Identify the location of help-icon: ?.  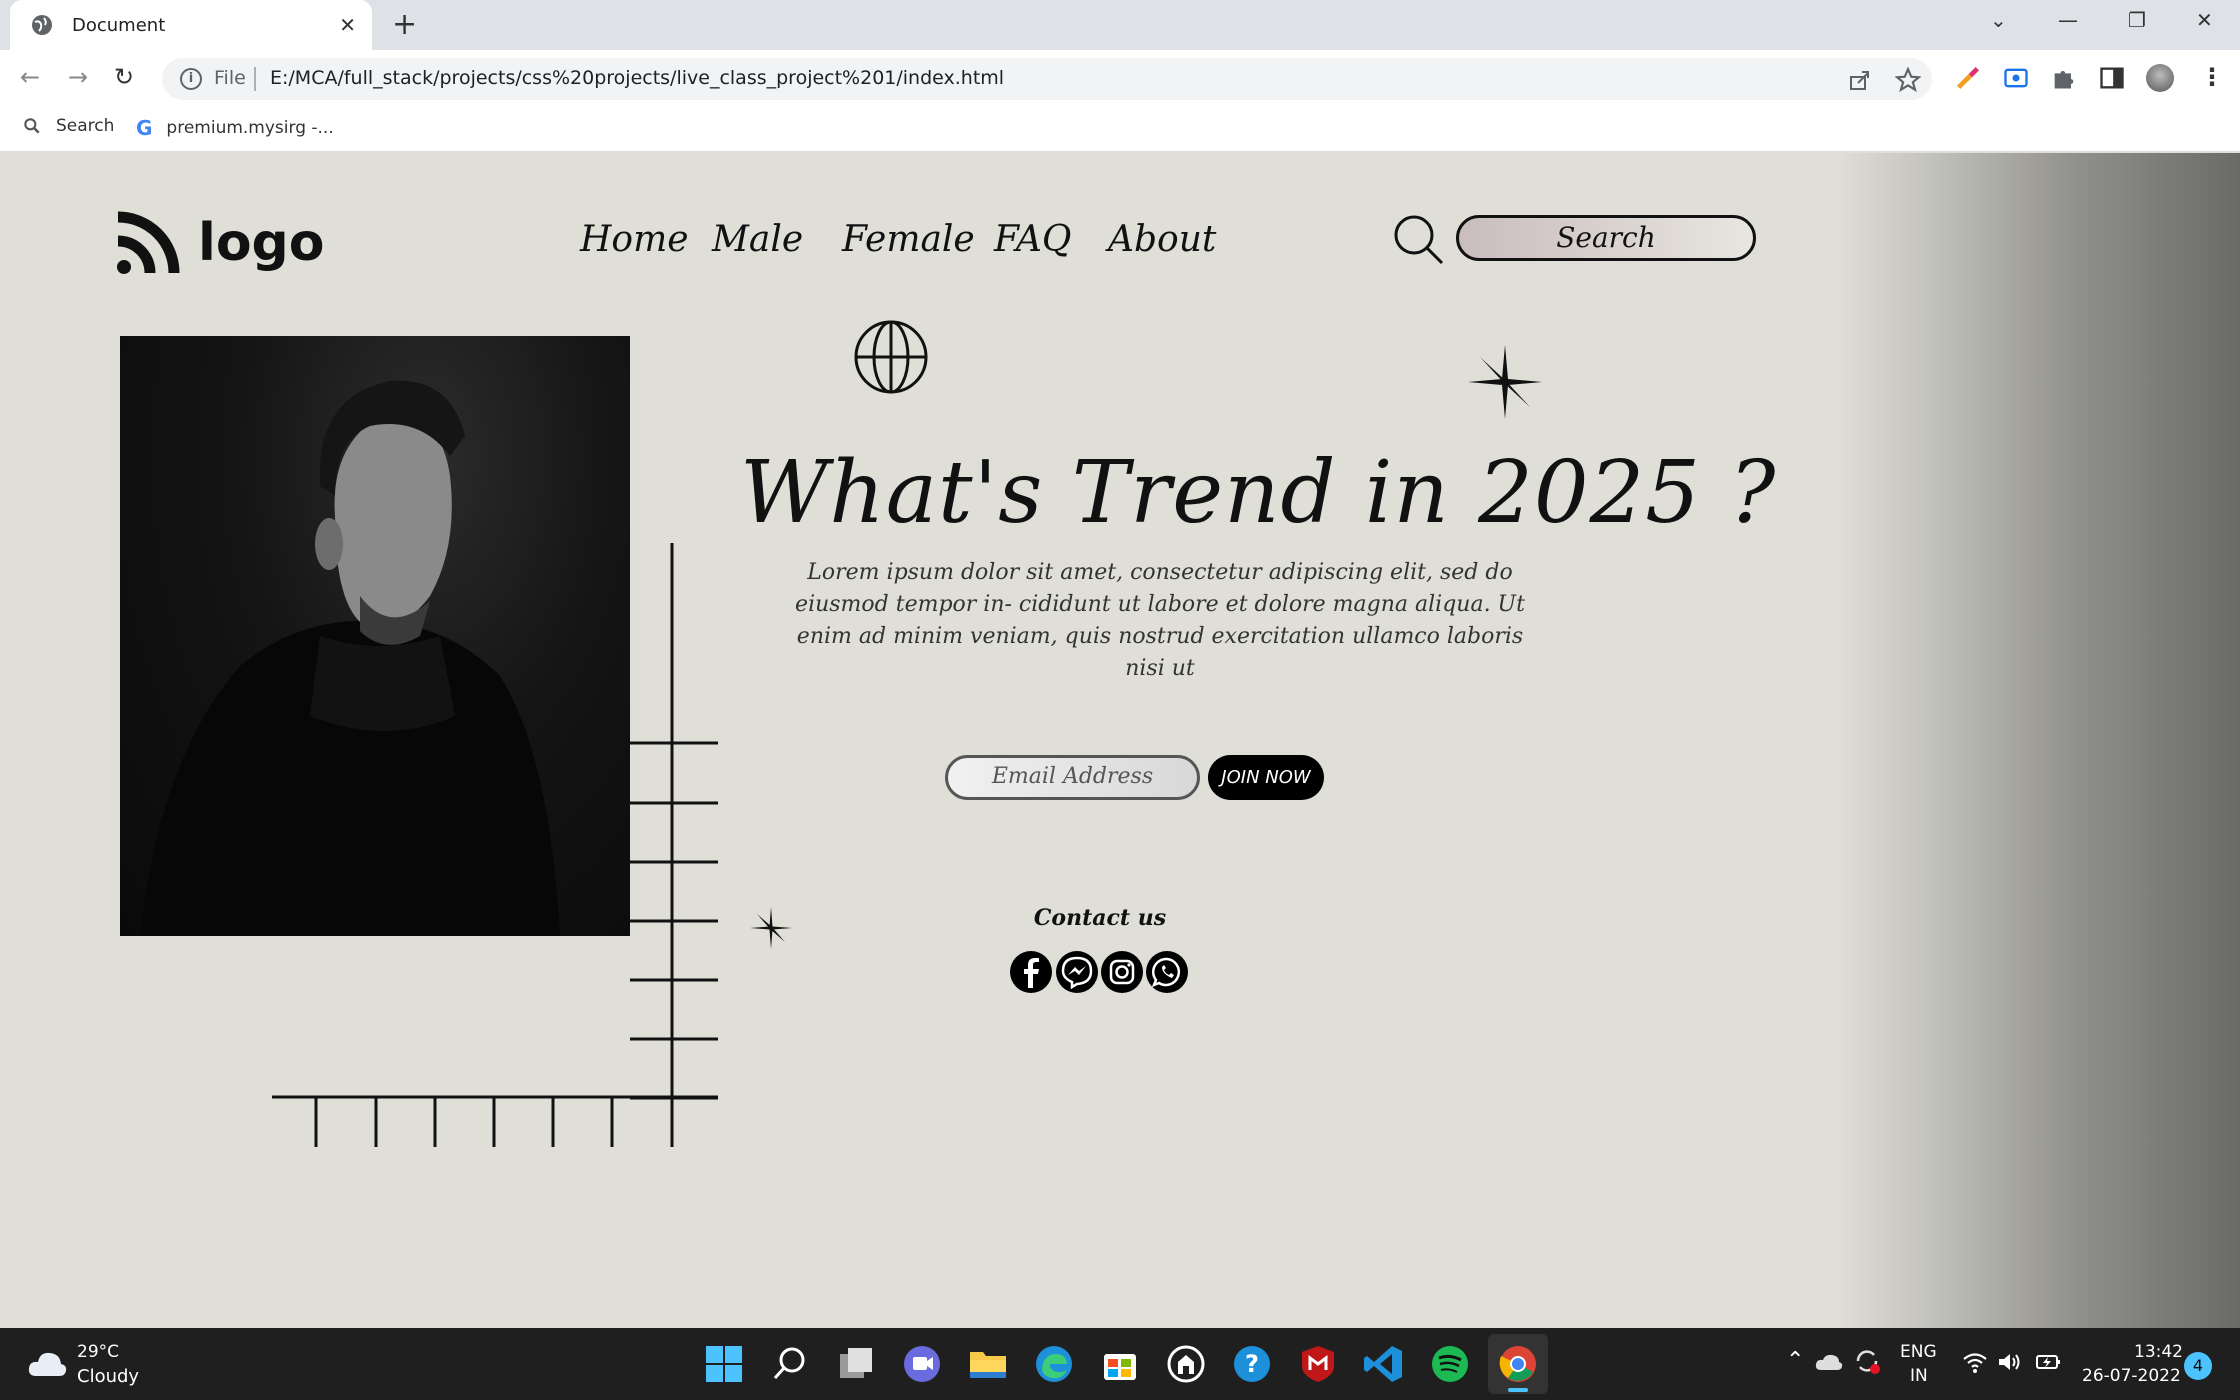
(1252, 1364).